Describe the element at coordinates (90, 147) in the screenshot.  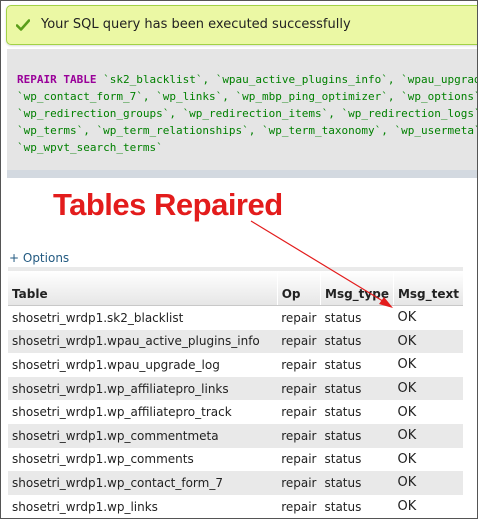
I see `sql-line-5: `wp_wpvt_search_terms`` at that location.